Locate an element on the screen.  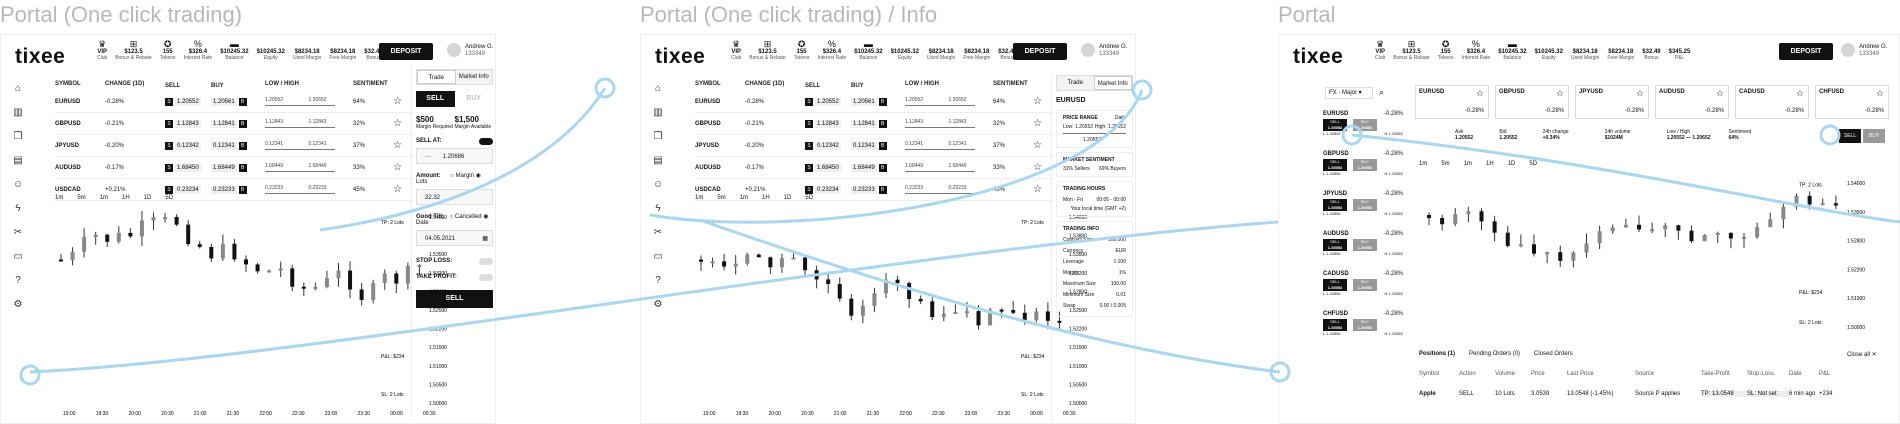
sell-button: SELL is located at coordinates (454, 299).